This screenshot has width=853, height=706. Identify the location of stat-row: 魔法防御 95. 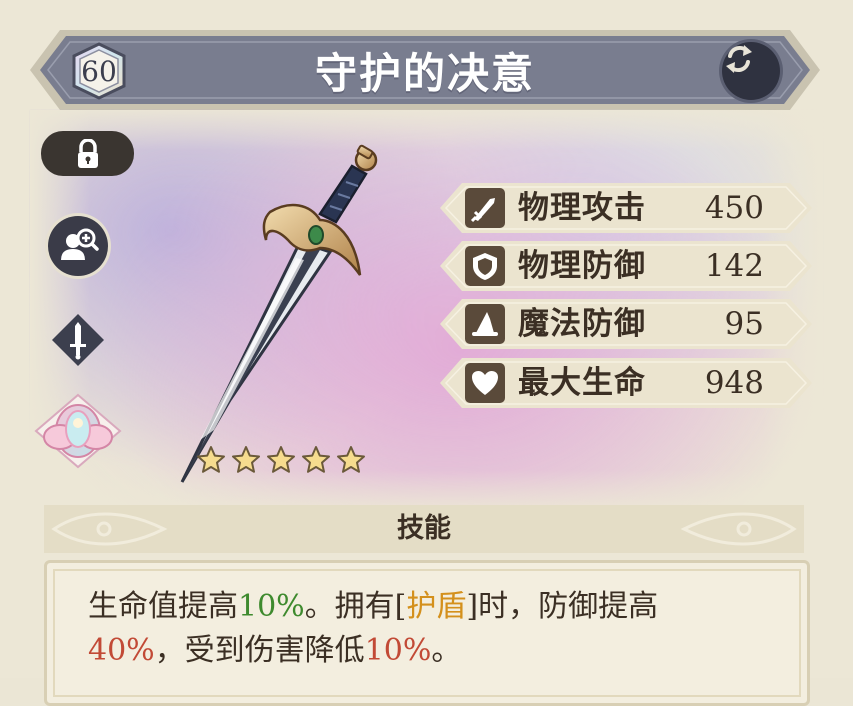
(626, 324).